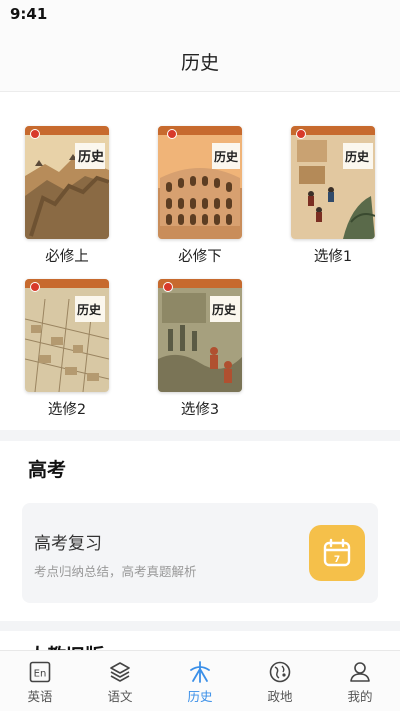 This screenshot has height=711, width=400. I want to click on status-time: 9:41, so click(29, 14).